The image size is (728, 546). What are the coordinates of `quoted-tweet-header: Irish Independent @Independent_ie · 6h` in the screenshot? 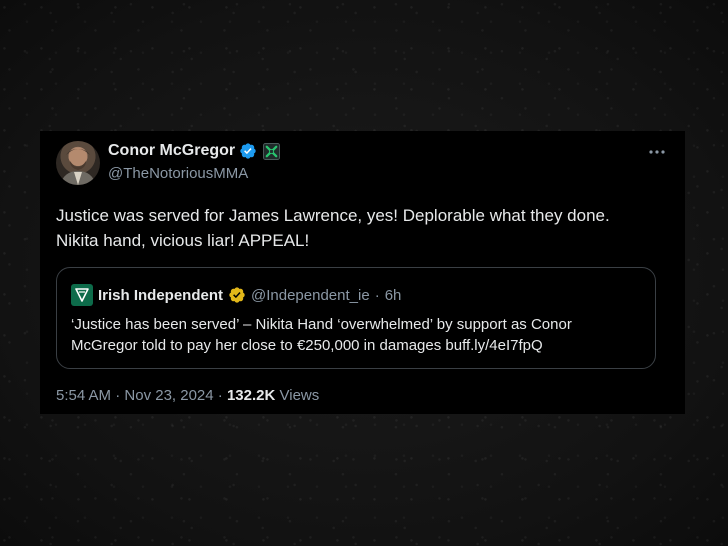 It's located at (236, 295).